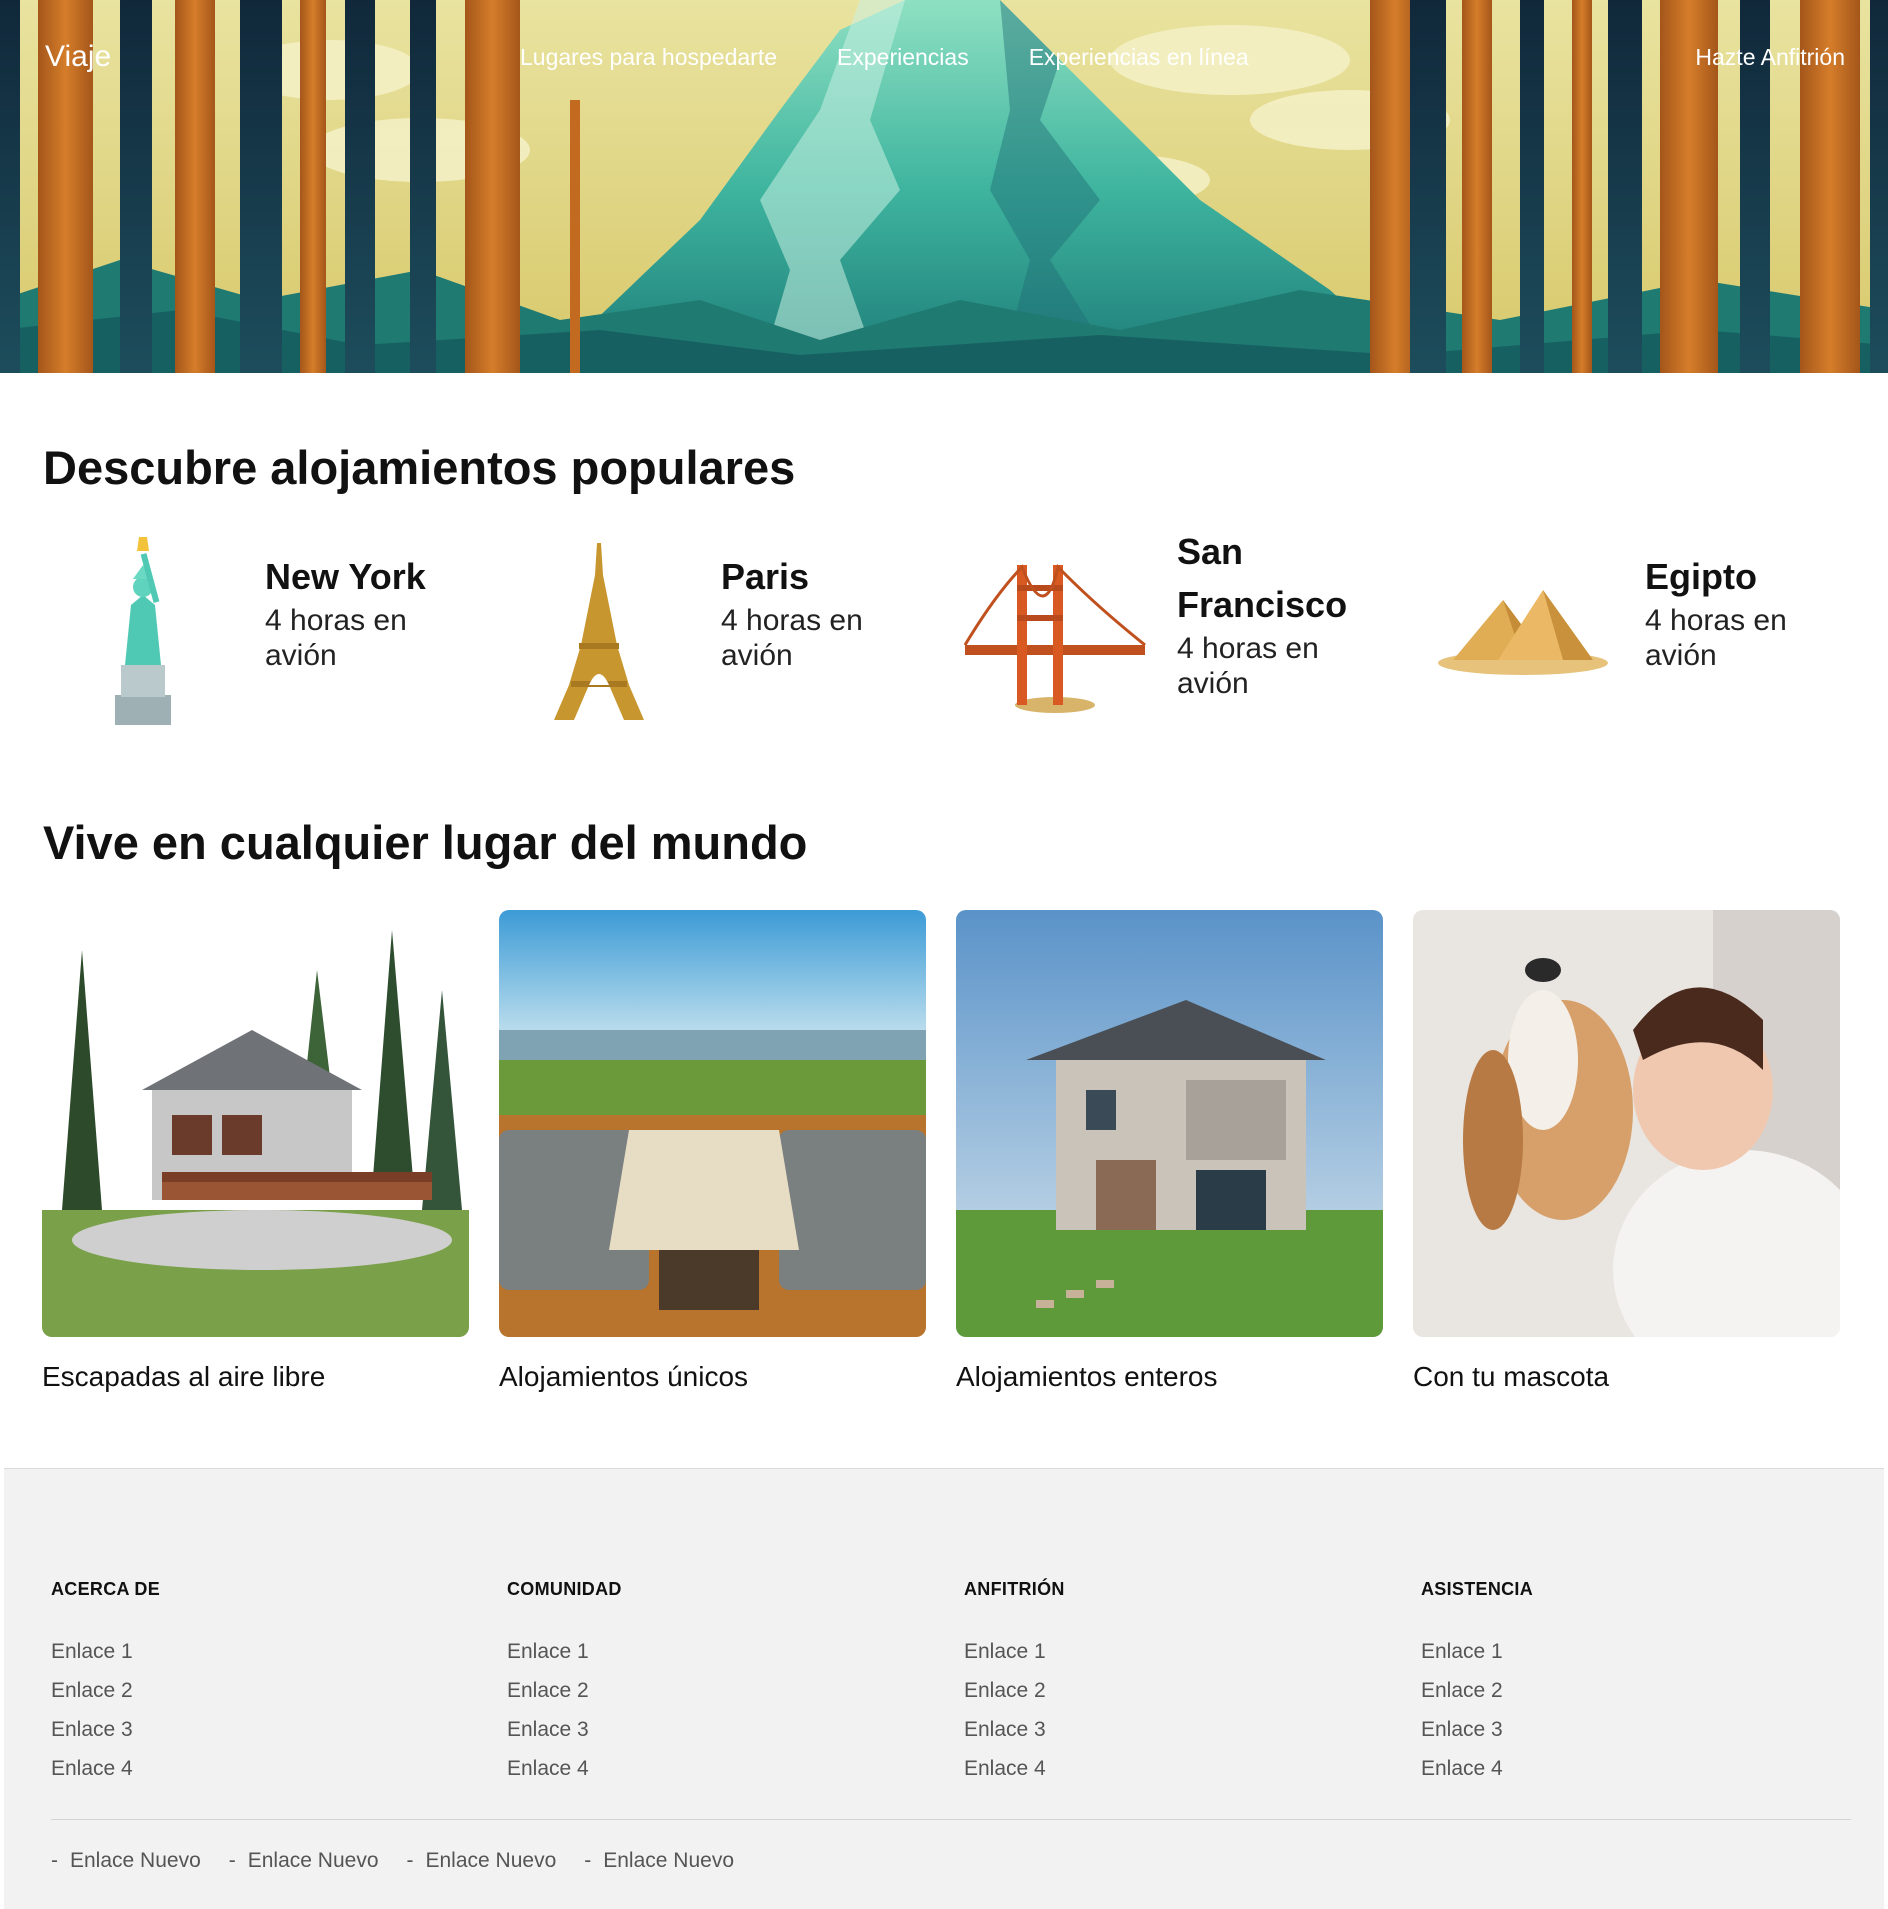 Image resolution: width=1888 pixels, height=1909 pixels. What do you see at coordinates (345, 576) in the screenshot?
I see `destination-name: New York` at bounding box center [345, 576].